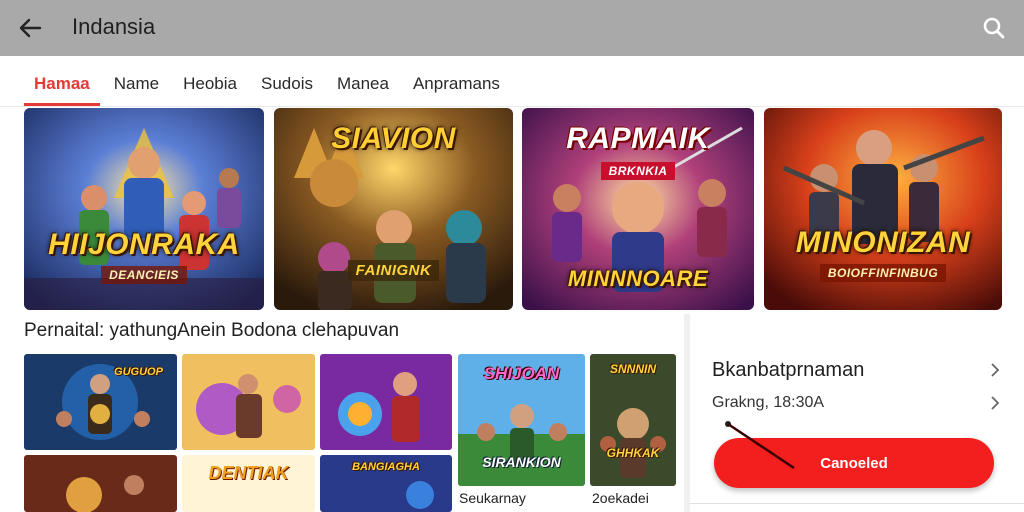 This screenshot has height=512, width=1024. I want to click on thumbnail-footer: SIRANKION, so click(521, 462).